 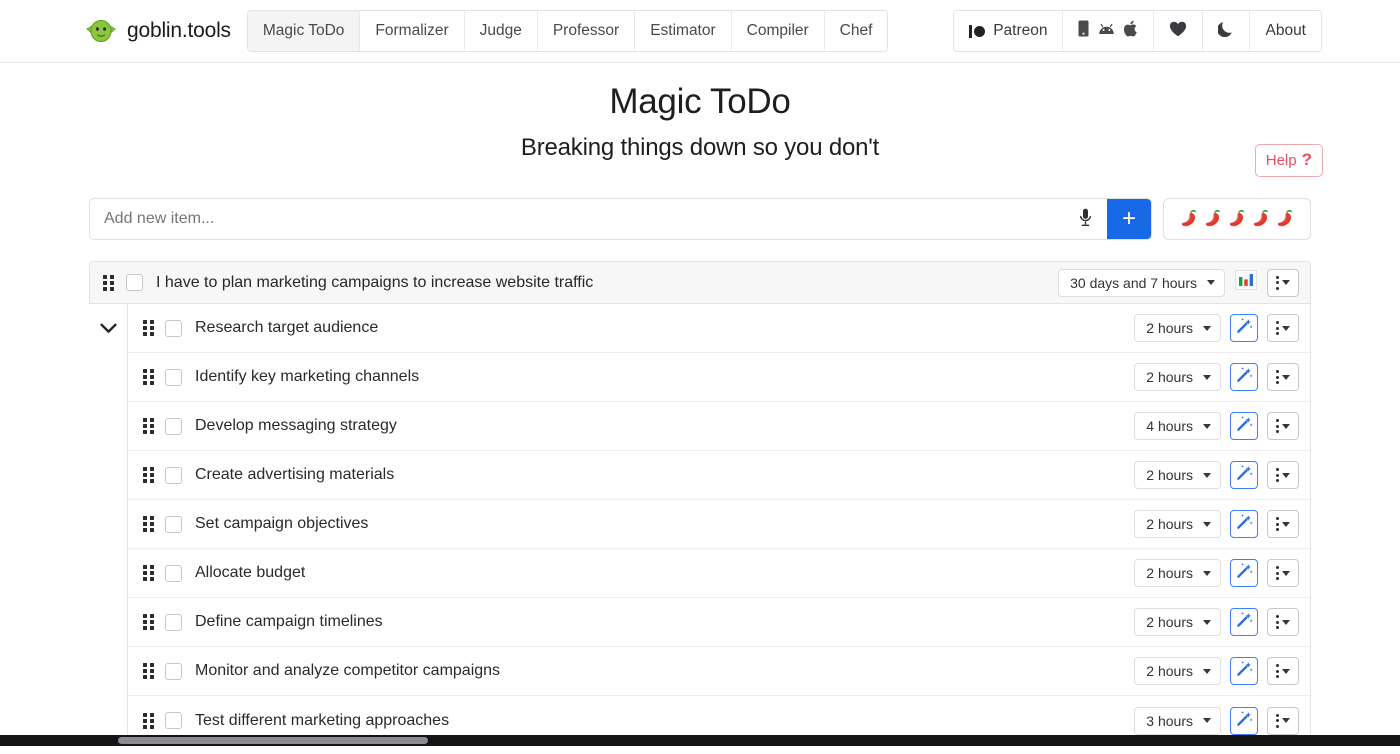 I want to click on tab-chef: Chef, so click(x=856, y=31).